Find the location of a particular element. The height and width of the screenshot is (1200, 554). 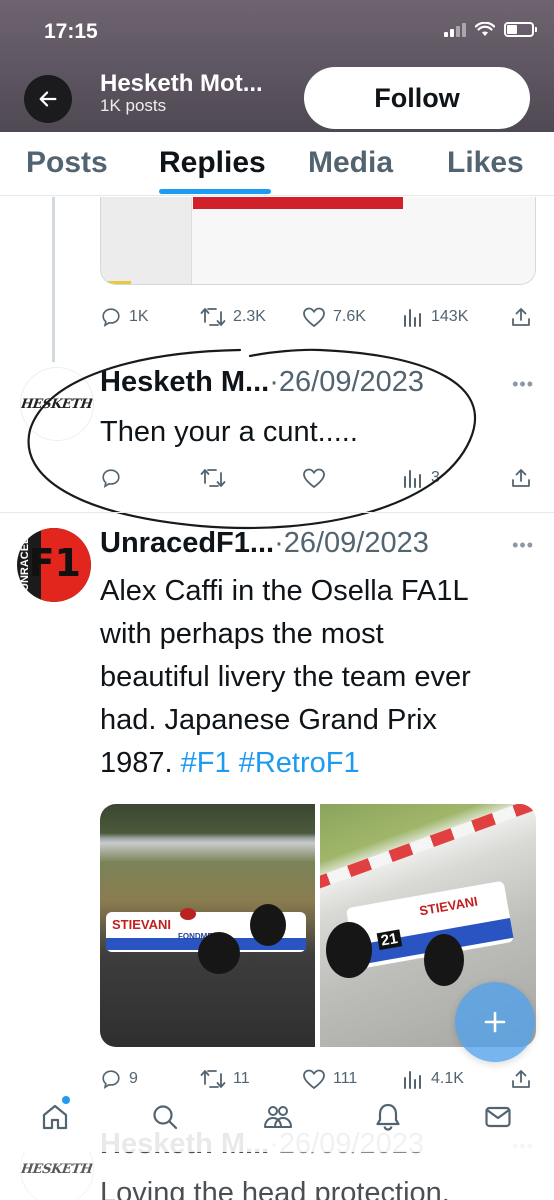

hashtag-link: #RetroF1 is located at coordinates (299, 763).